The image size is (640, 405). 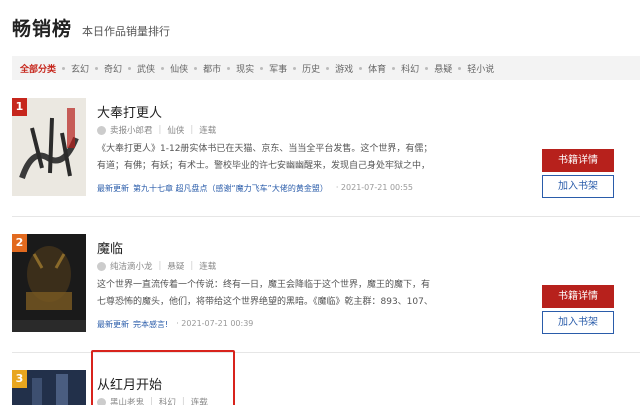 I want to click on category-item: 体育, so click(x=372, y=68).